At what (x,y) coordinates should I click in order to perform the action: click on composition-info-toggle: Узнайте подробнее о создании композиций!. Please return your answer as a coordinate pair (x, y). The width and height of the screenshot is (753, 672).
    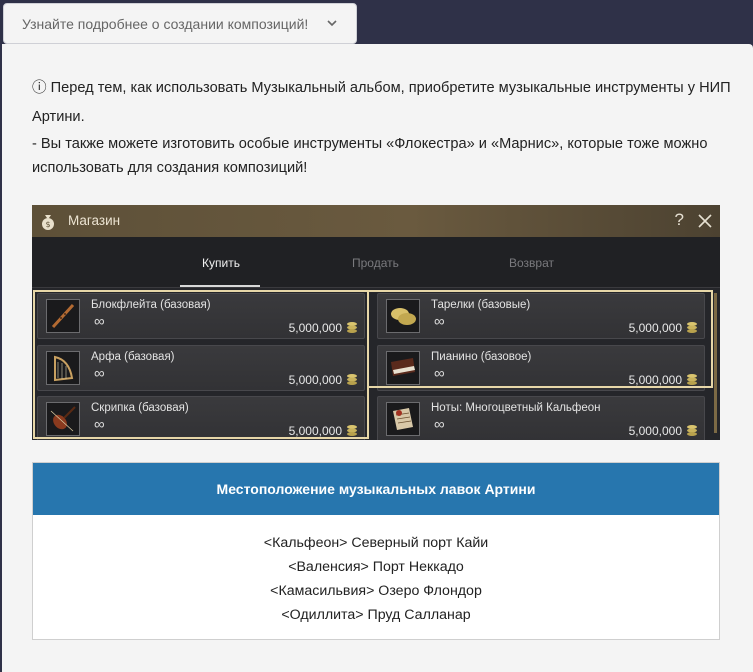
    Looking at the image, I should click on (180, 23).